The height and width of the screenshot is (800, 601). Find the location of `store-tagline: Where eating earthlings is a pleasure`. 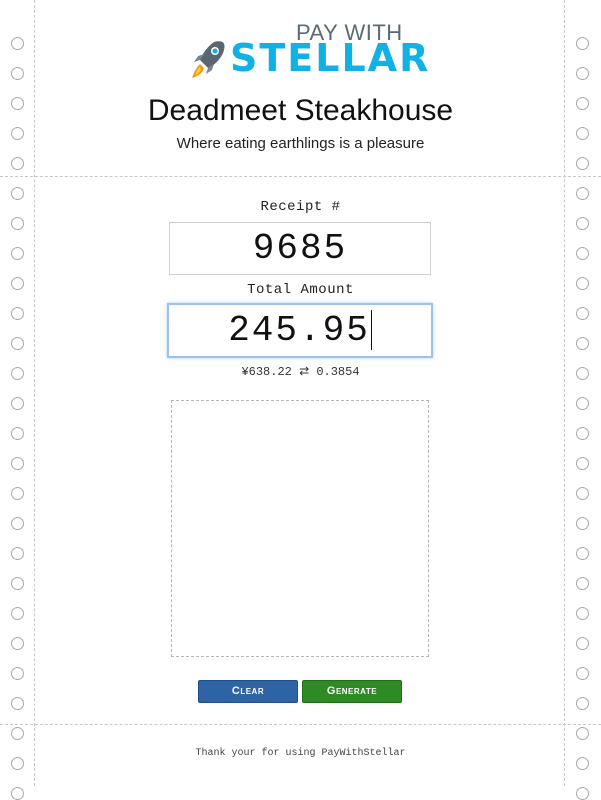

store-tagline: Where eating earthlings is a pleasure is located at coordinates (300, 143).